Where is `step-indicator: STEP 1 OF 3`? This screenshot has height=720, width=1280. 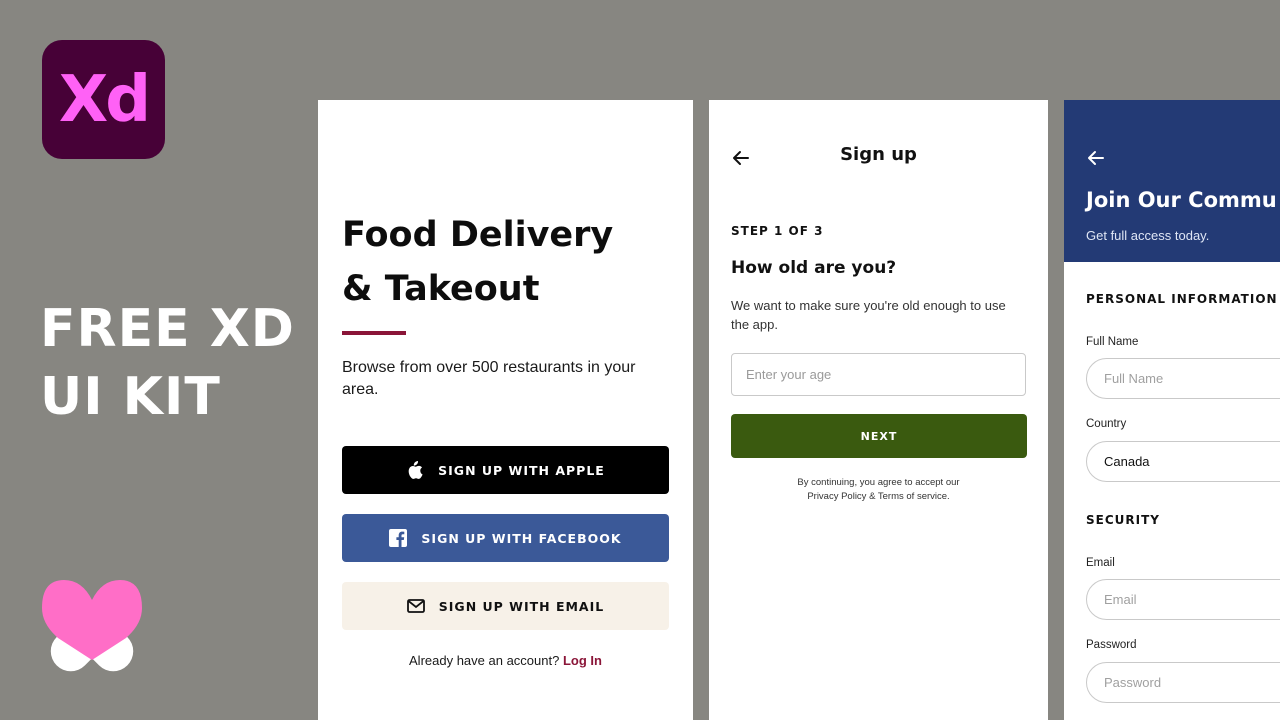
step-indicator: STEP 1 OF 3 is located at coordinates (777, 231).